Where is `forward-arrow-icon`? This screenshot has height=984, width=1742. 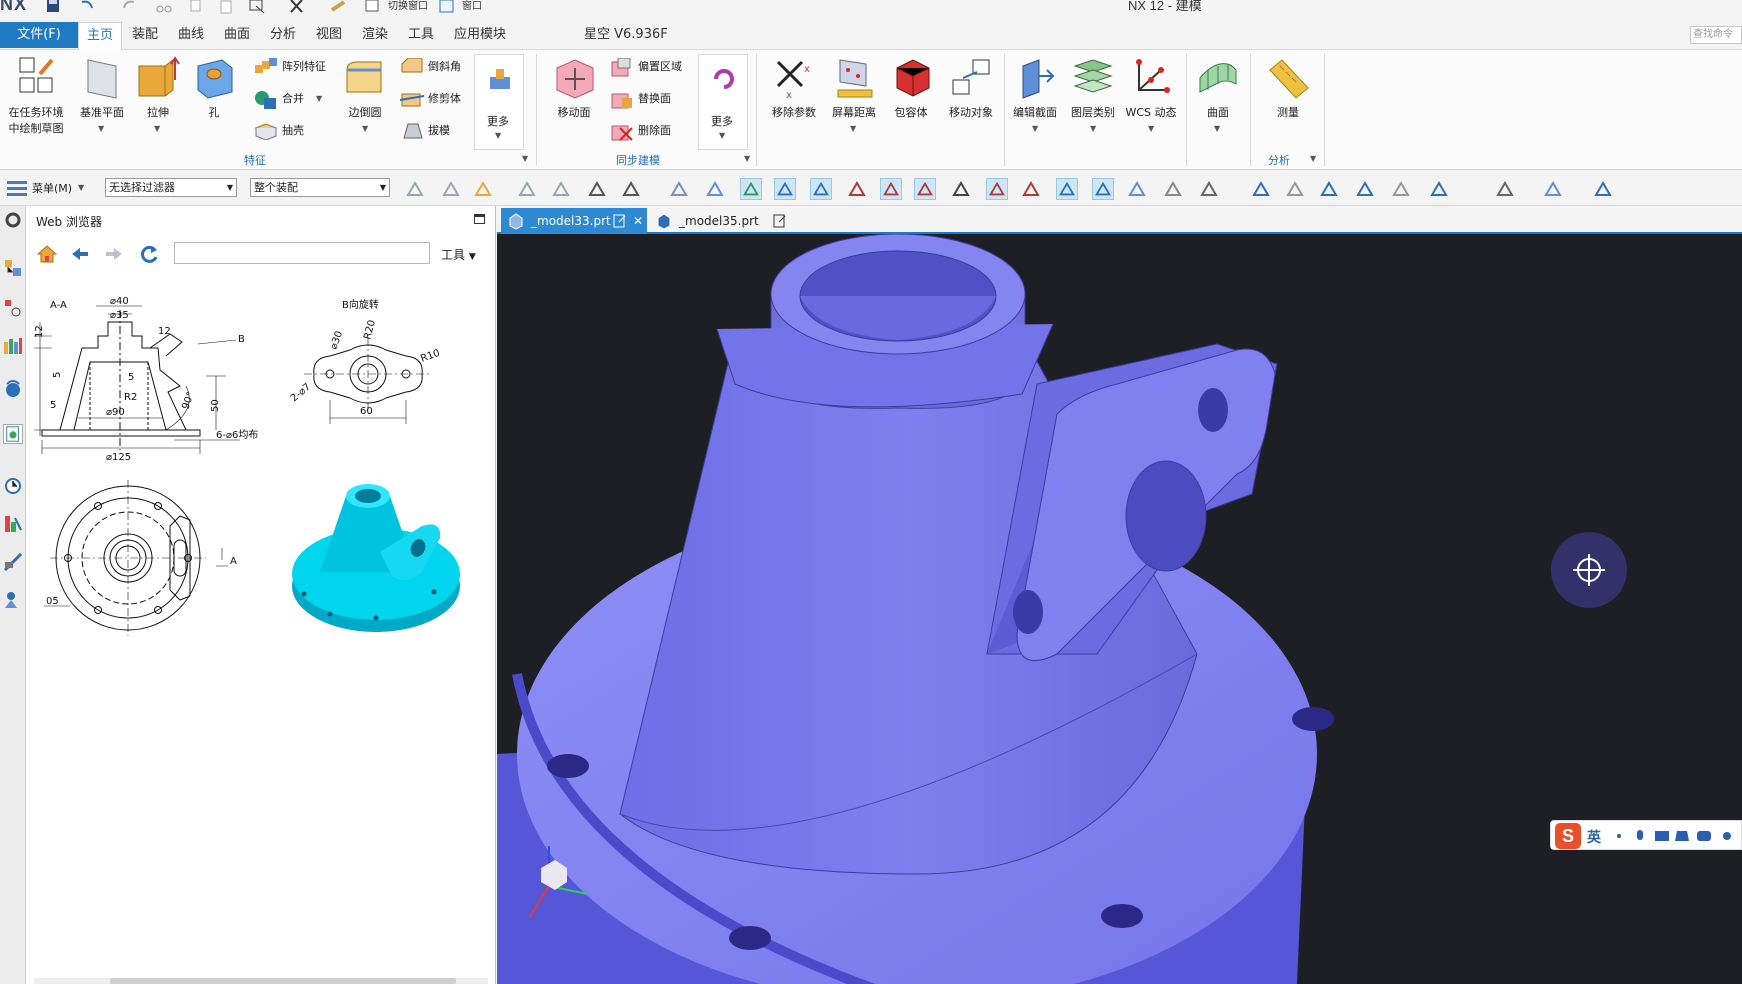 forward-arrow-icon is located at coordinates (114, 254).